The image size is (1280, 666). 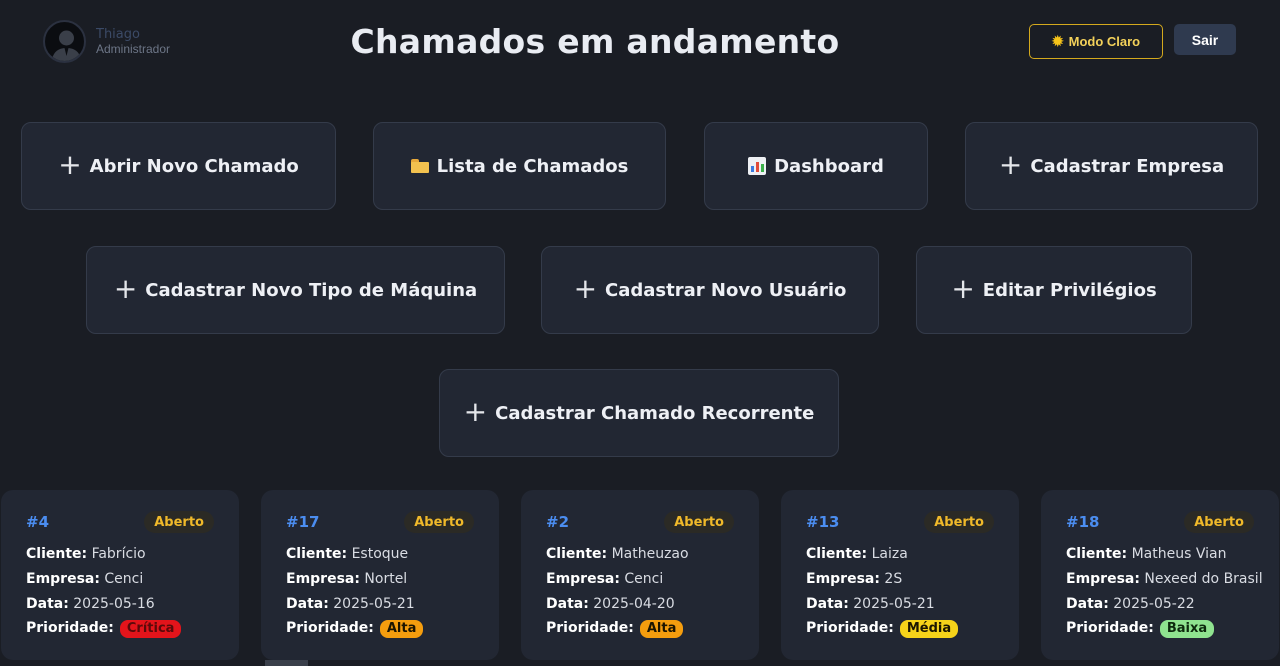 I want to click on ticket-id: #13, so click(x=823, y=522).